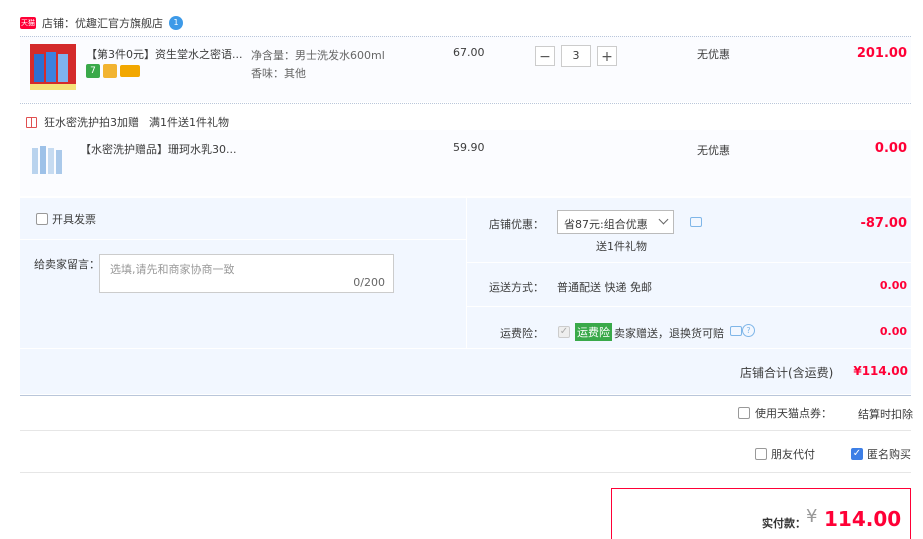 Image resolution: width=923 pixels, height=539 pixels. What do you see at coordinates (606, 224) in the screenshot?
I see `shop-discount-value: 省87元:组合优惠` at bounding box center [606, 224].